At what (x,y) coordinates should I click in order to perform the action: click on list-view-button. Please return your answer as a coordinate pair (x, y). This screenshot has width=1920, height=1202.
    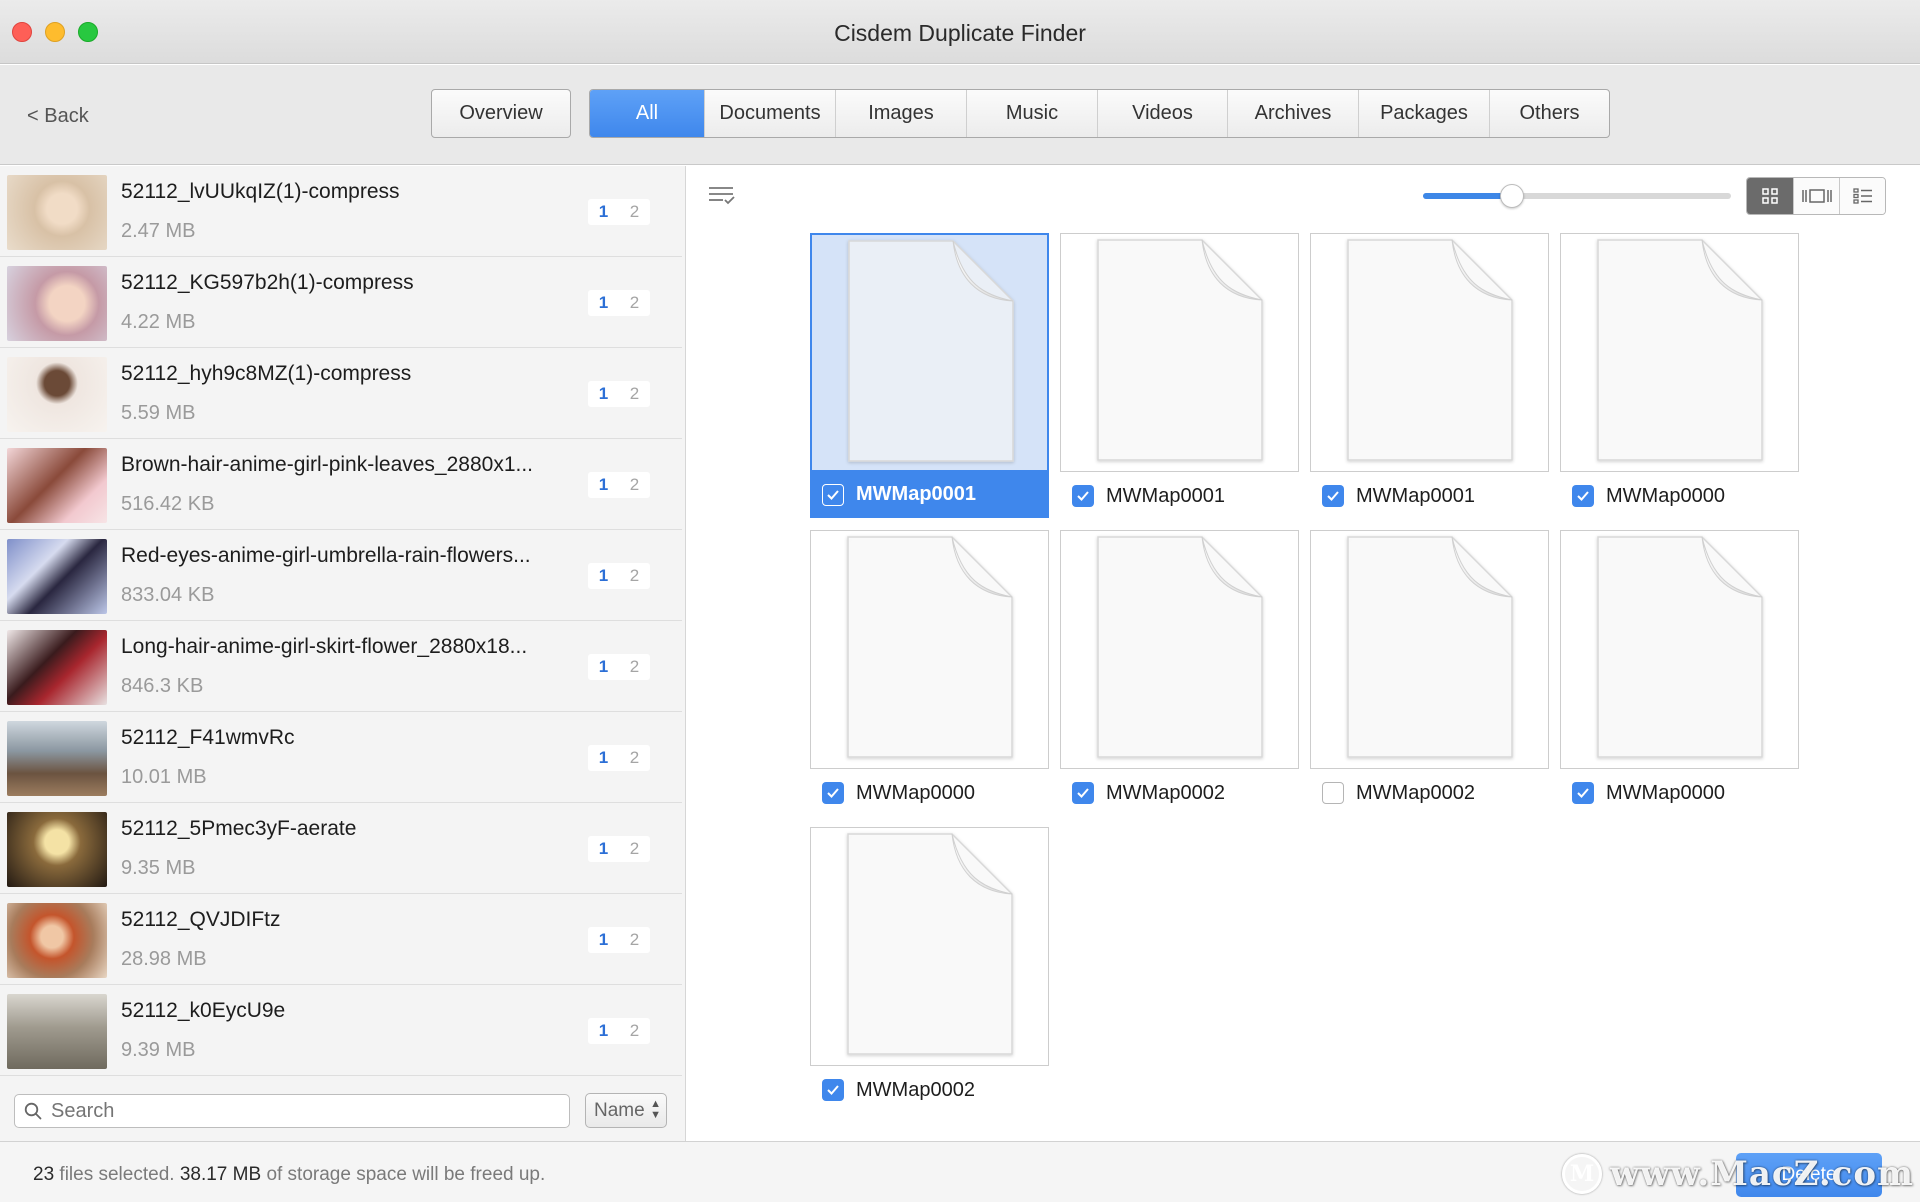
    Looking at the image, I should click on (1862, 196).